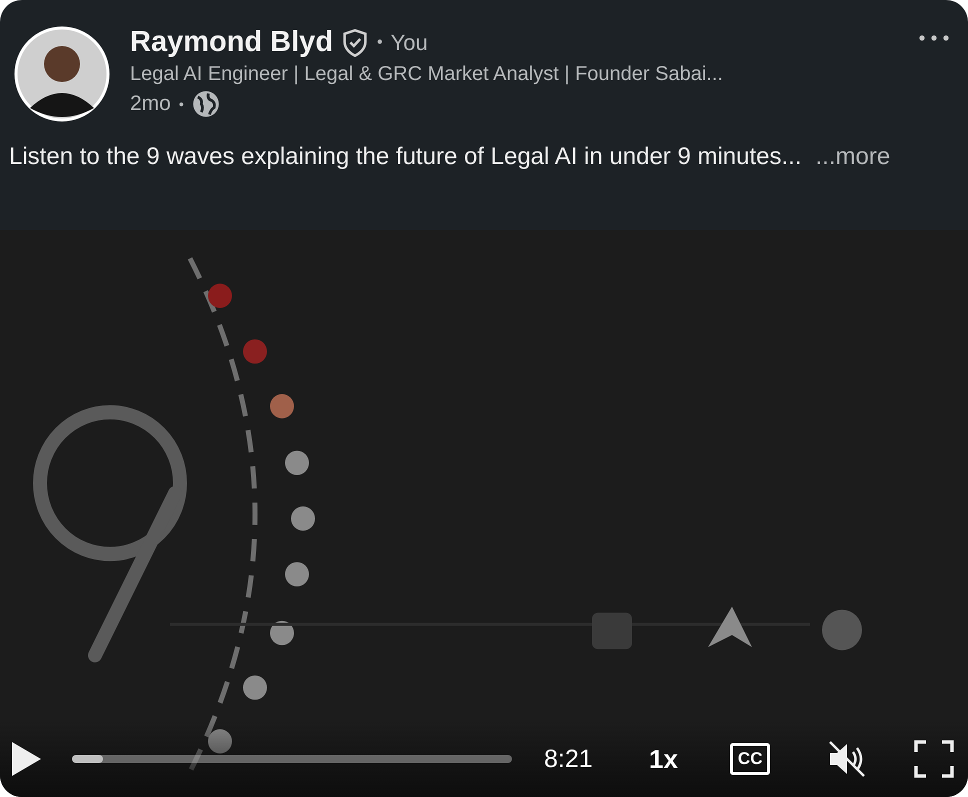  I want to click on play-button, so click(26, 759).